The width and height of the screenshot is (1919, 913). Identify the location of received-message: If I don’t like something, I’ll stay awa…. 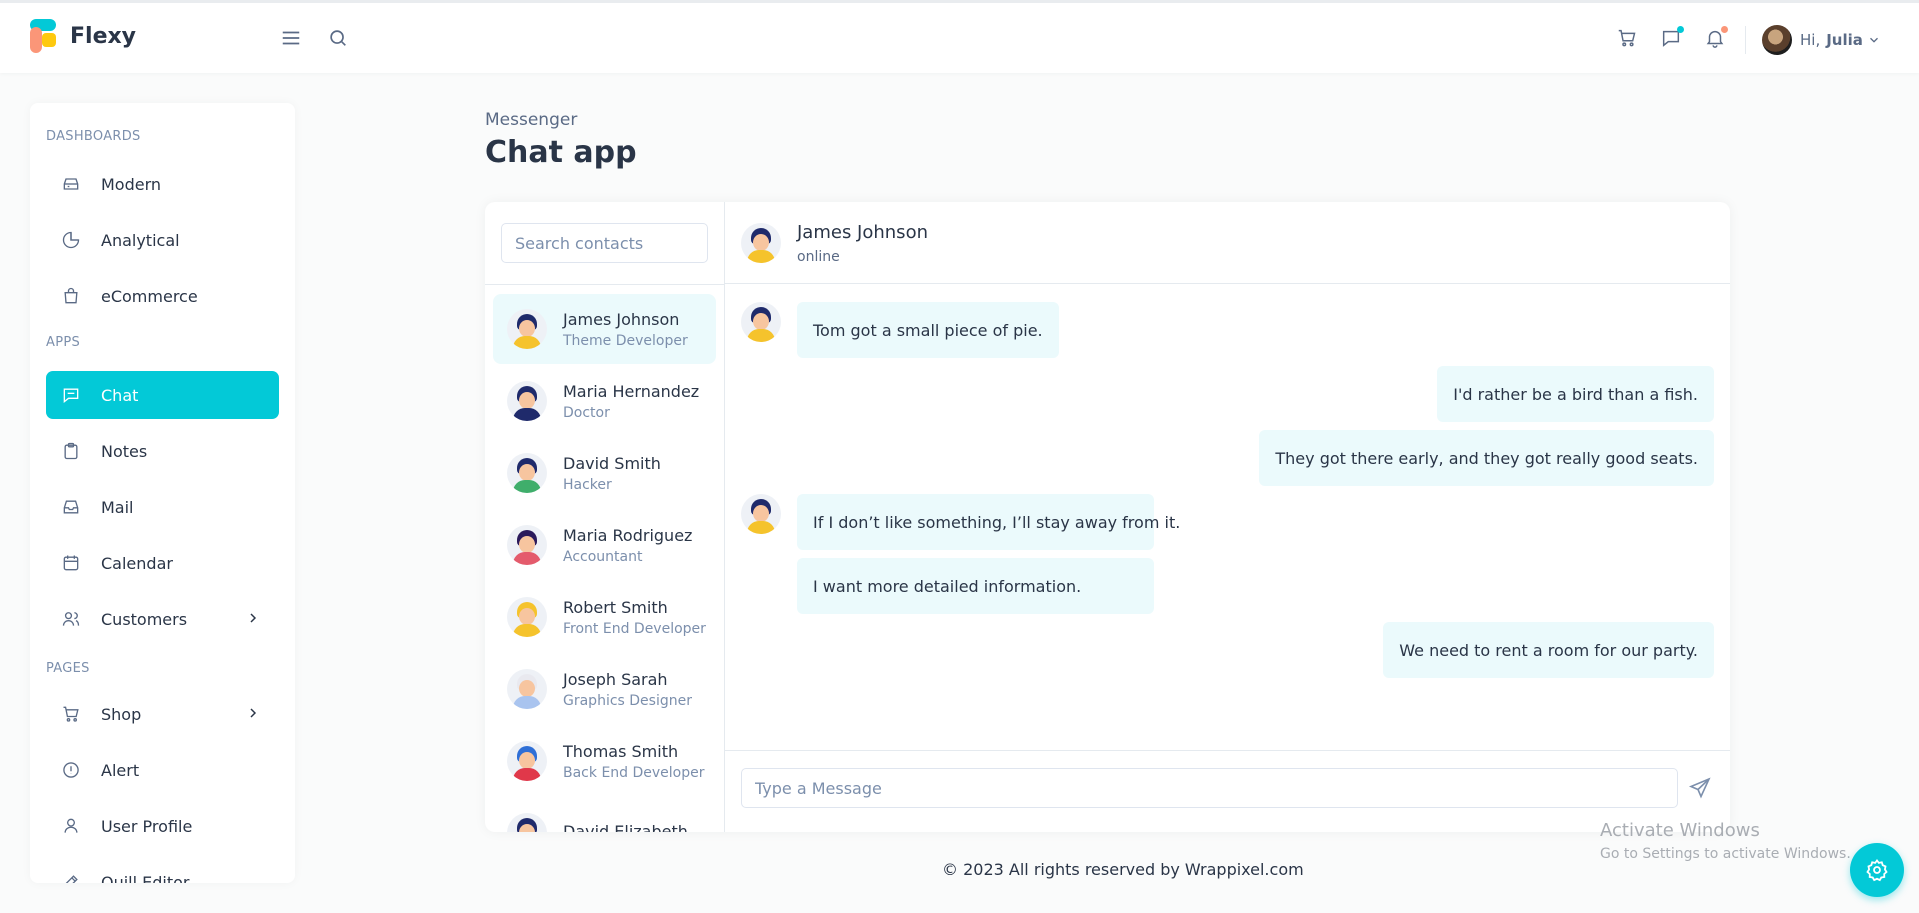
(988, 522).